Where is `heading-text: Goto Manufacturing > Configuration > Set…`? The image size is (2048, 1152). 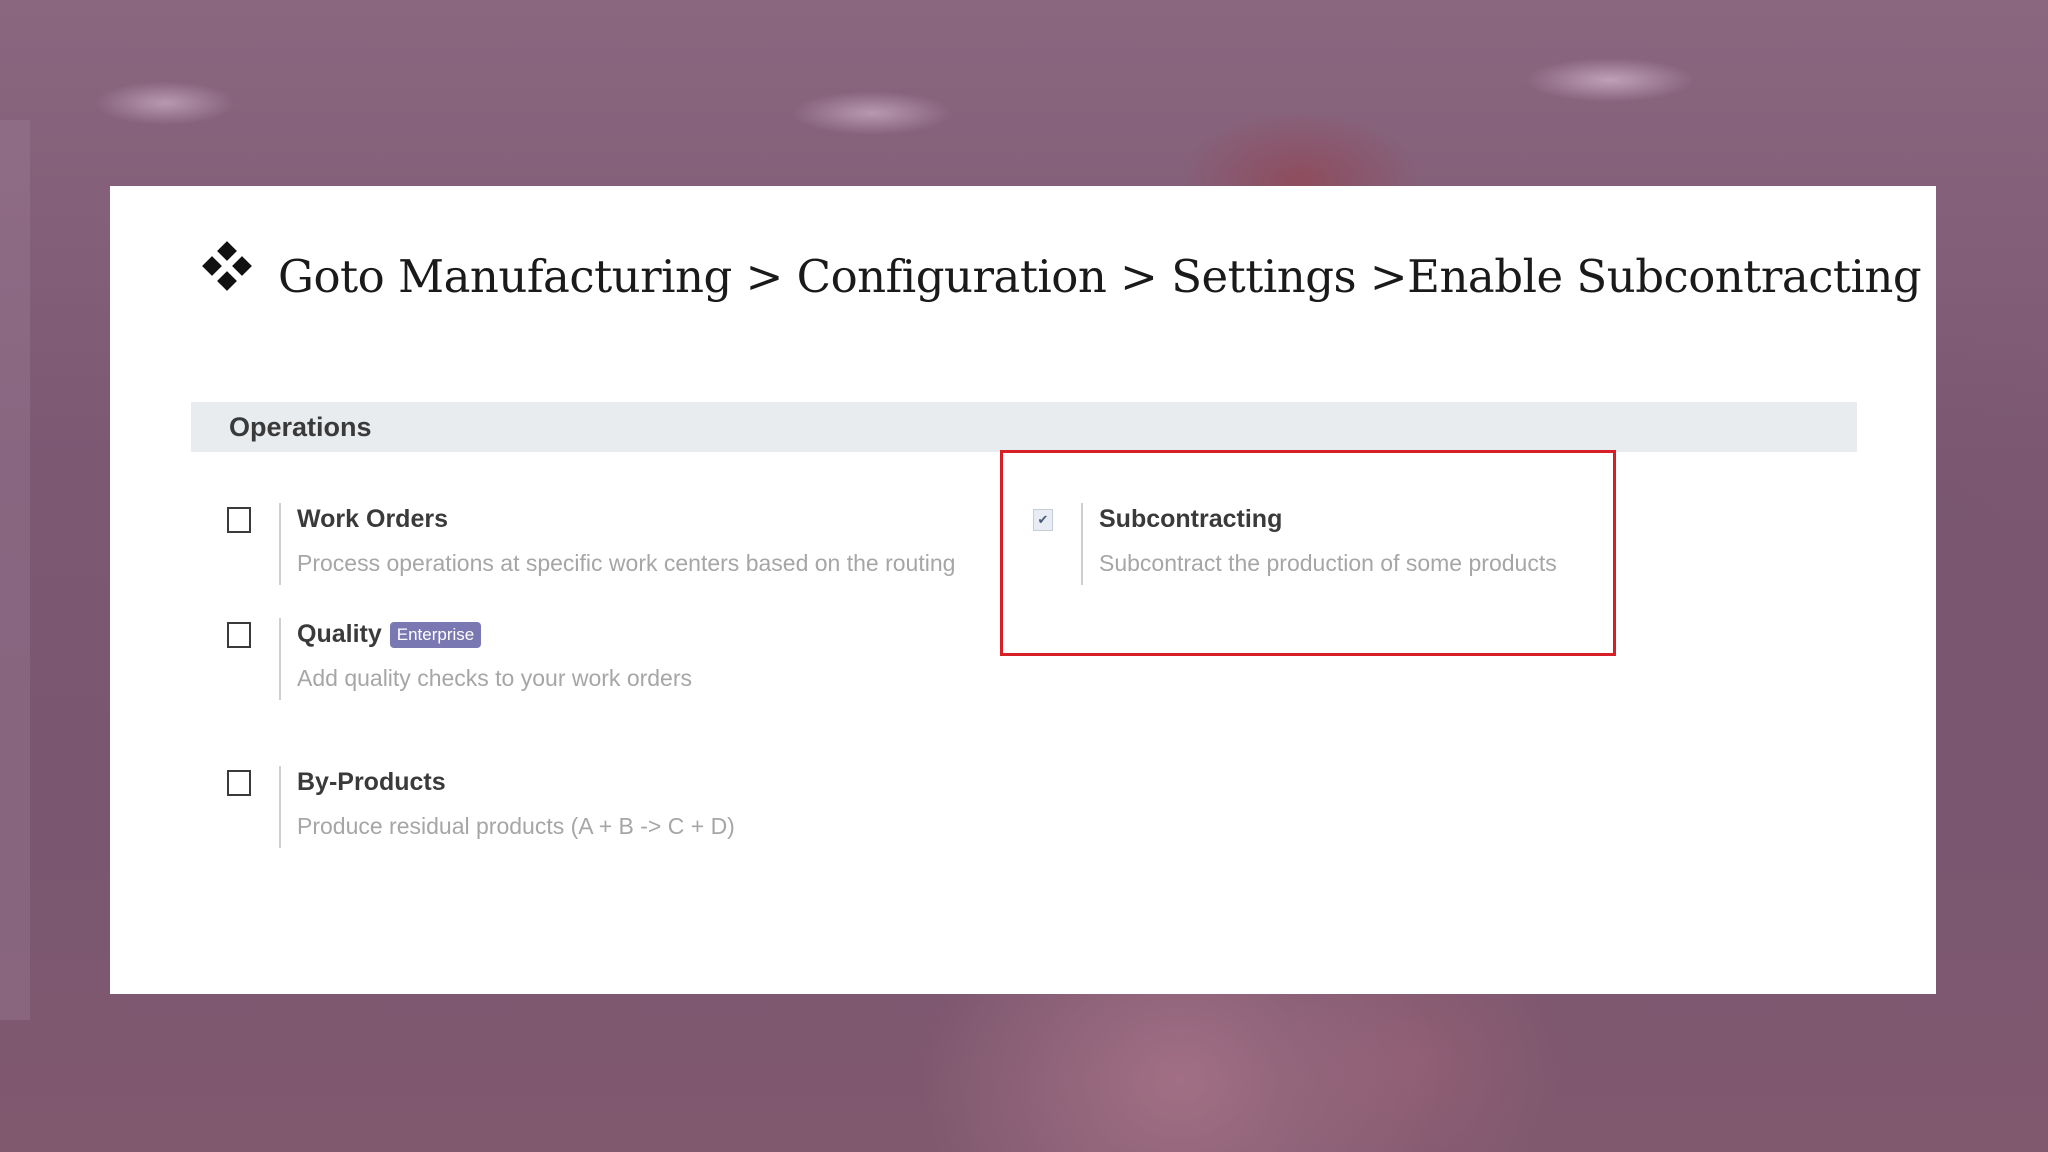 heading-text: Goto Manufacturing > Configuration > Set… is located at coordinates (1100, 276).